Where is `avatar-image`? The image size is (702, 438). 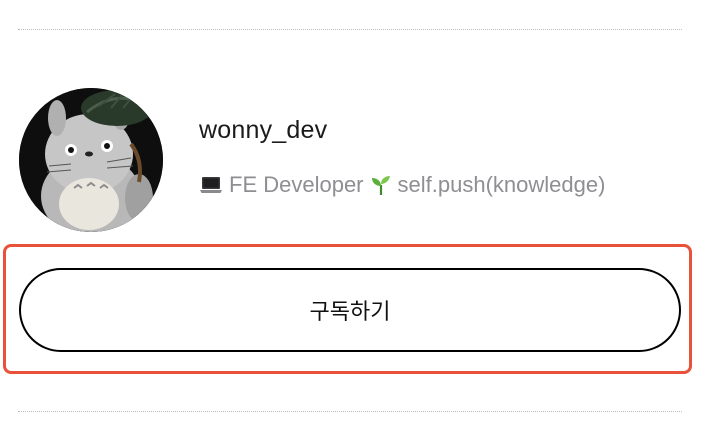
avatar-image is located at coordinates (91, 160).